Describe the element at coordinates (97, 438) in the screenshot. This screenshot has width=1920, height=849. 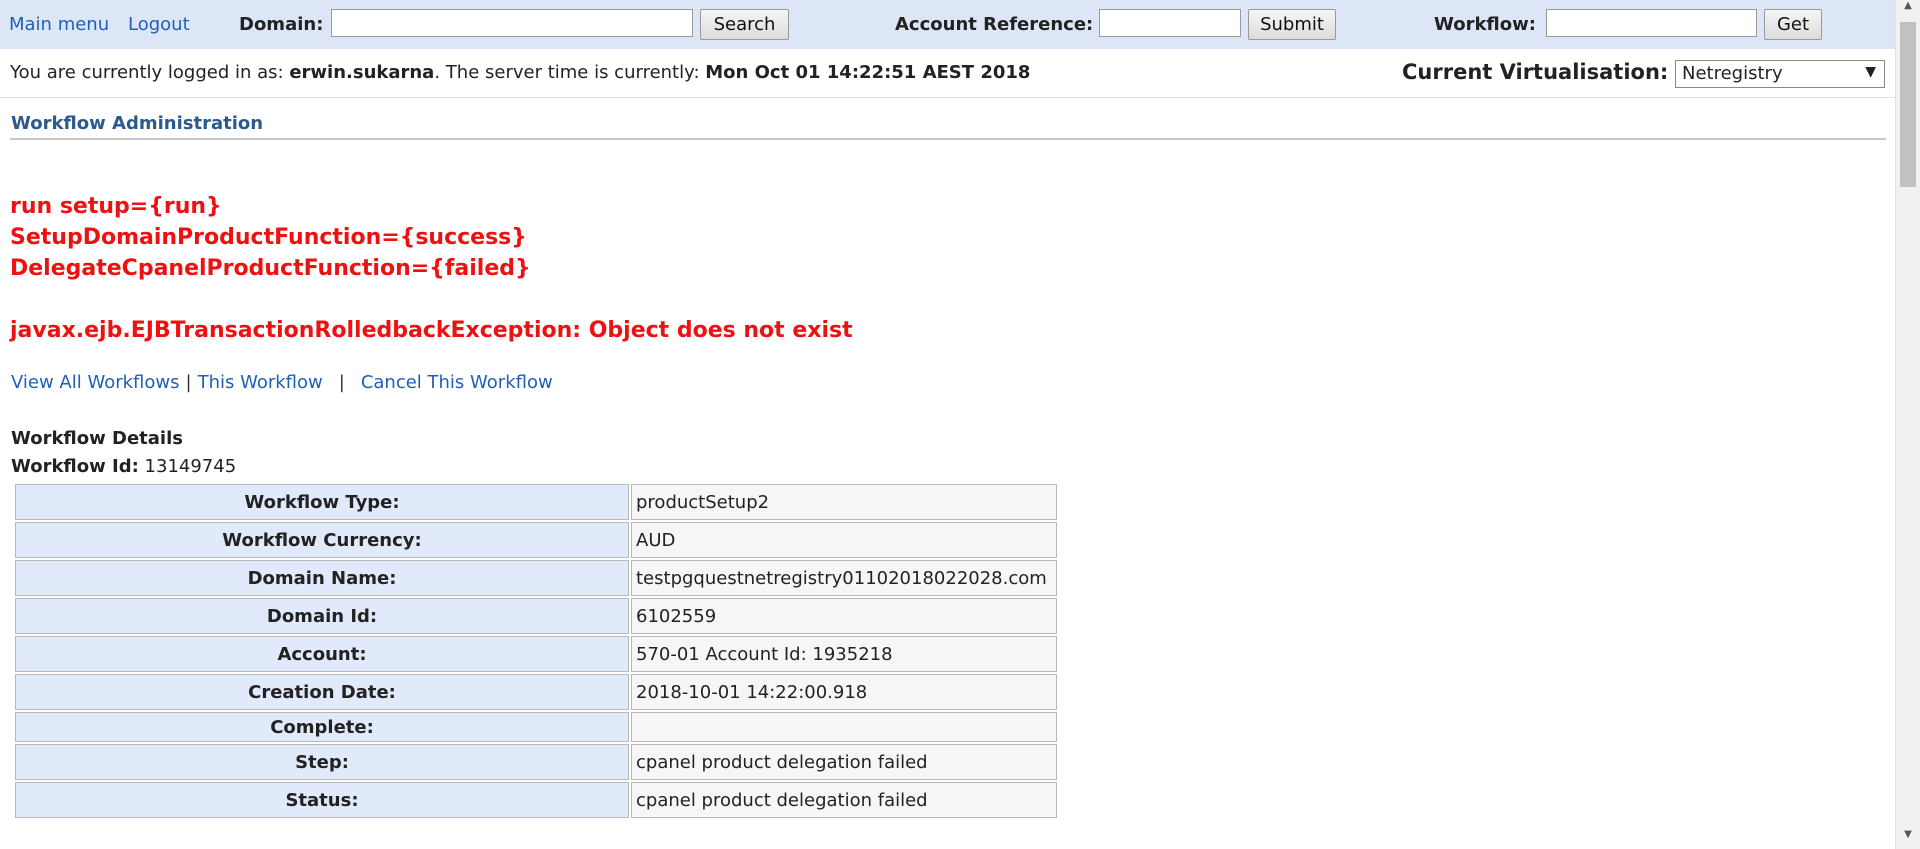
I see `workflow-details-title: Workflow Details` at that location.